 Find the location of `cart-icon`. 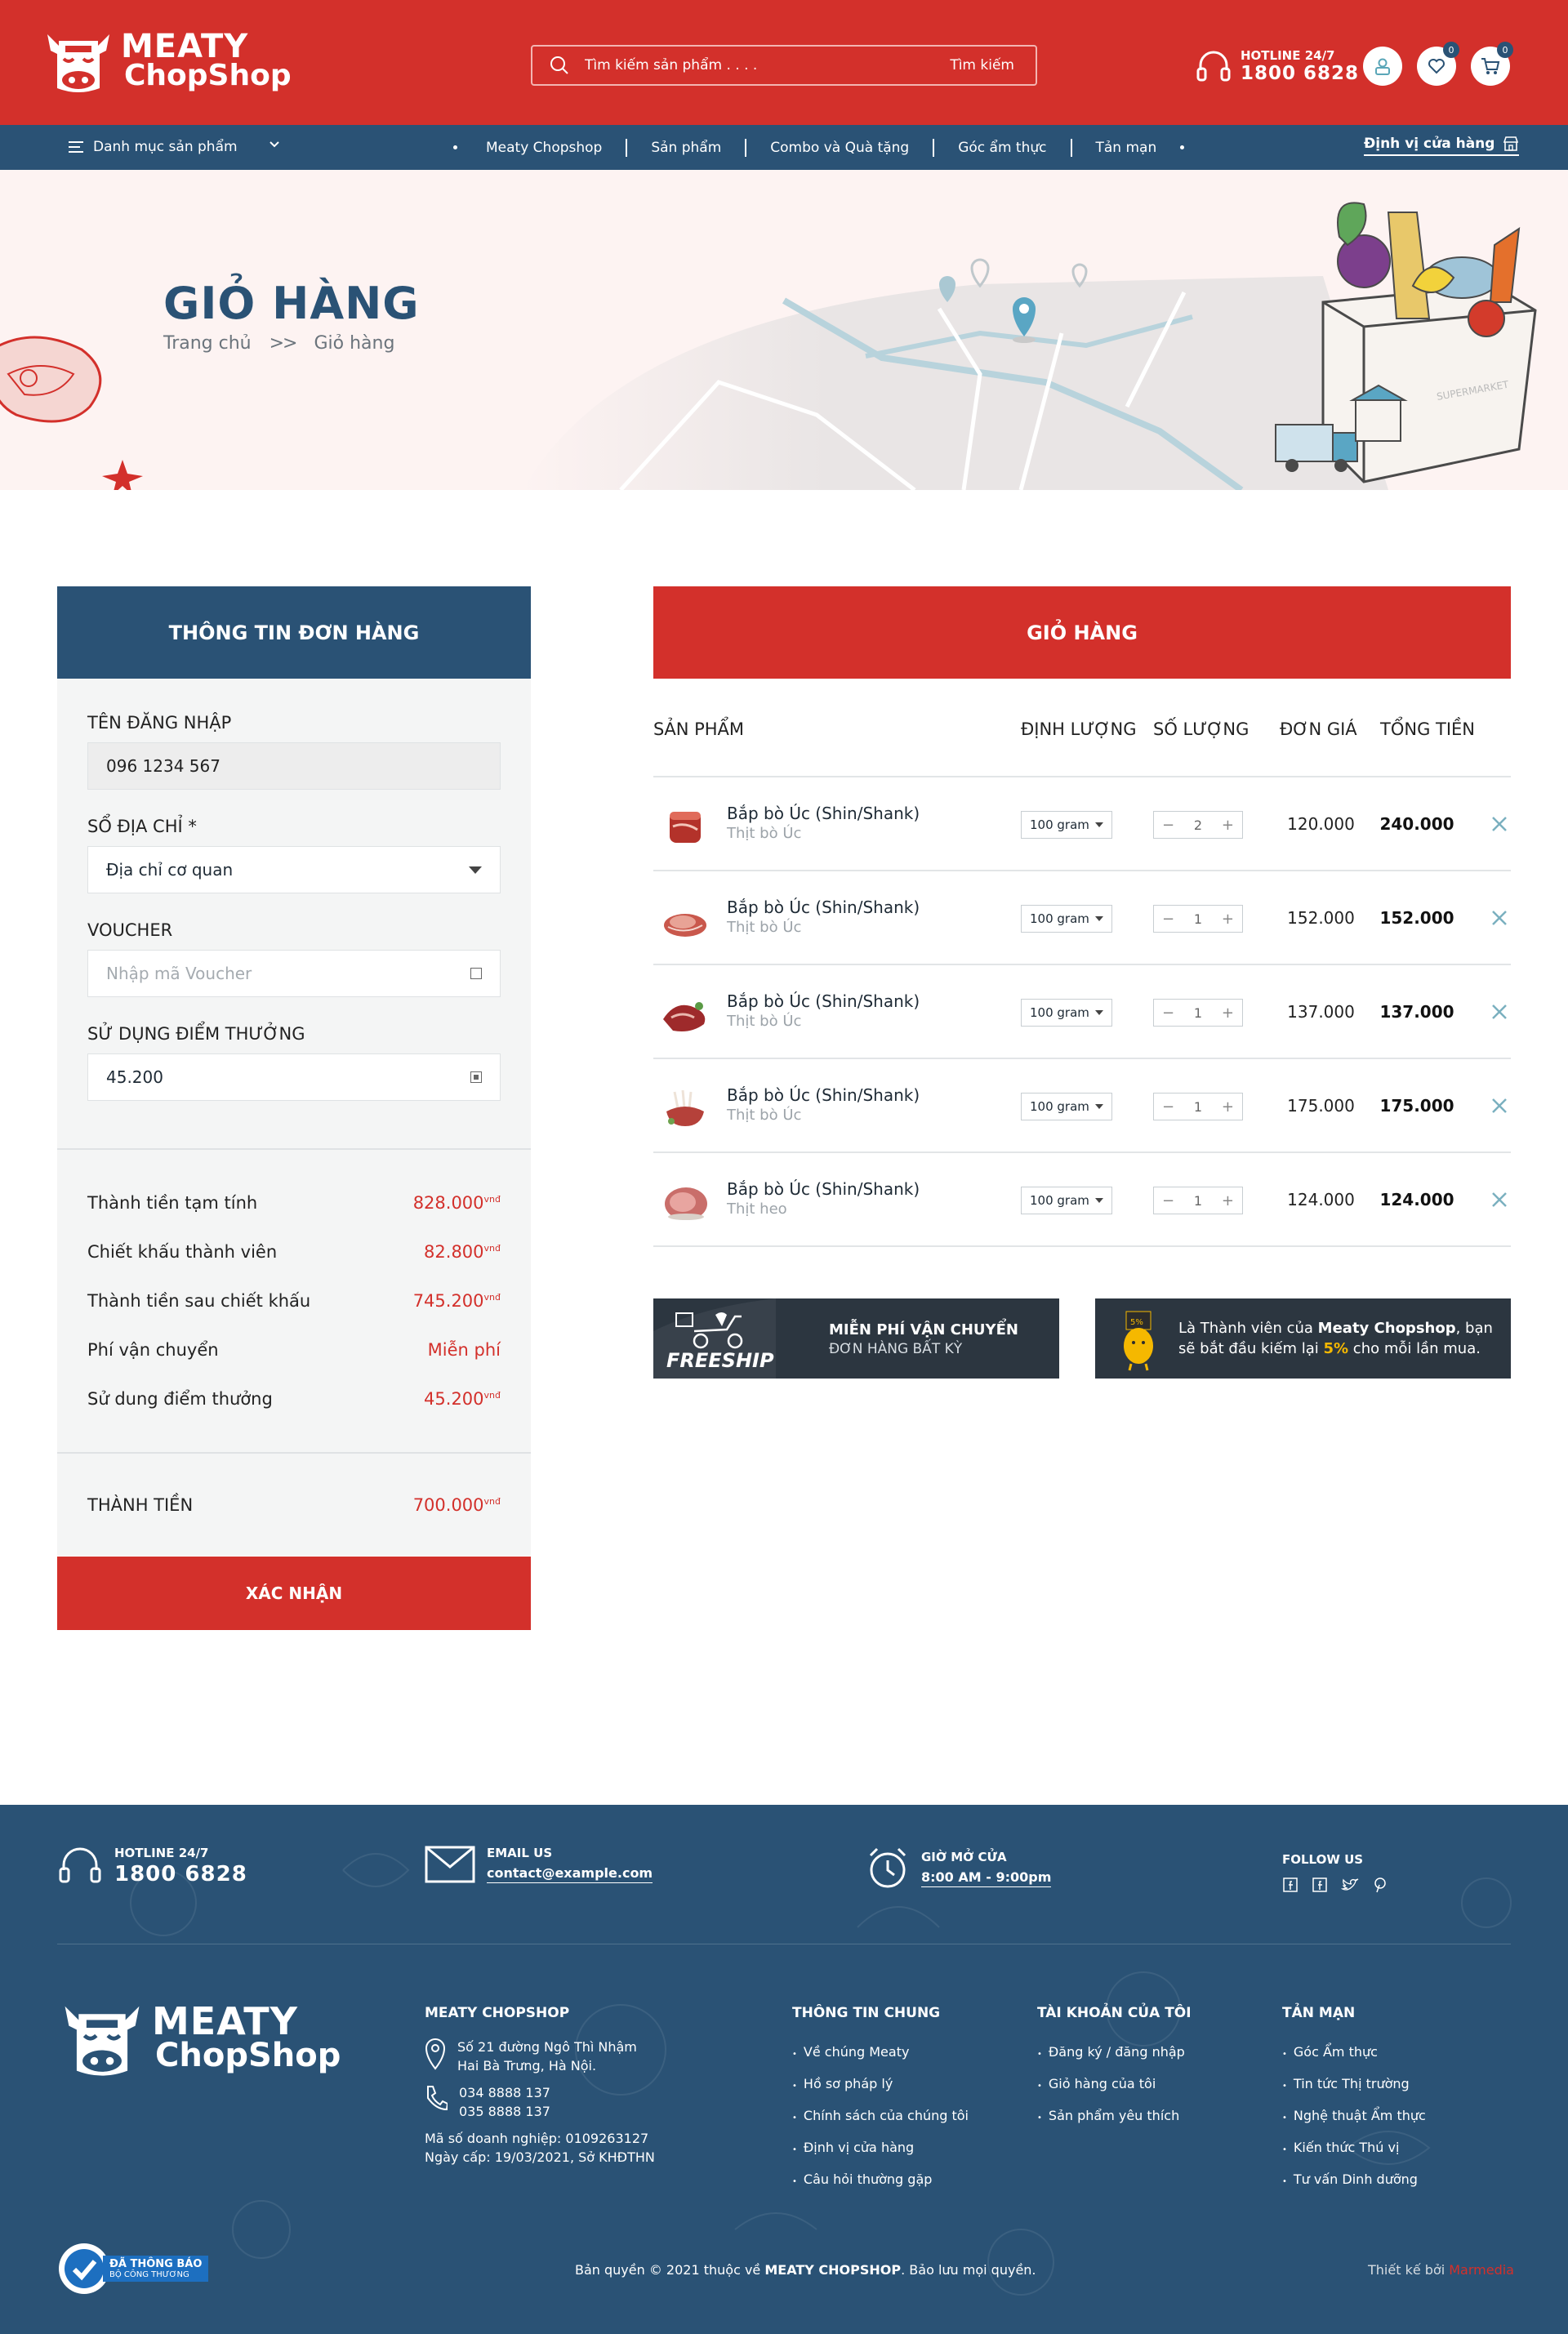

cart-icon is located at coordinates (1490, 66).